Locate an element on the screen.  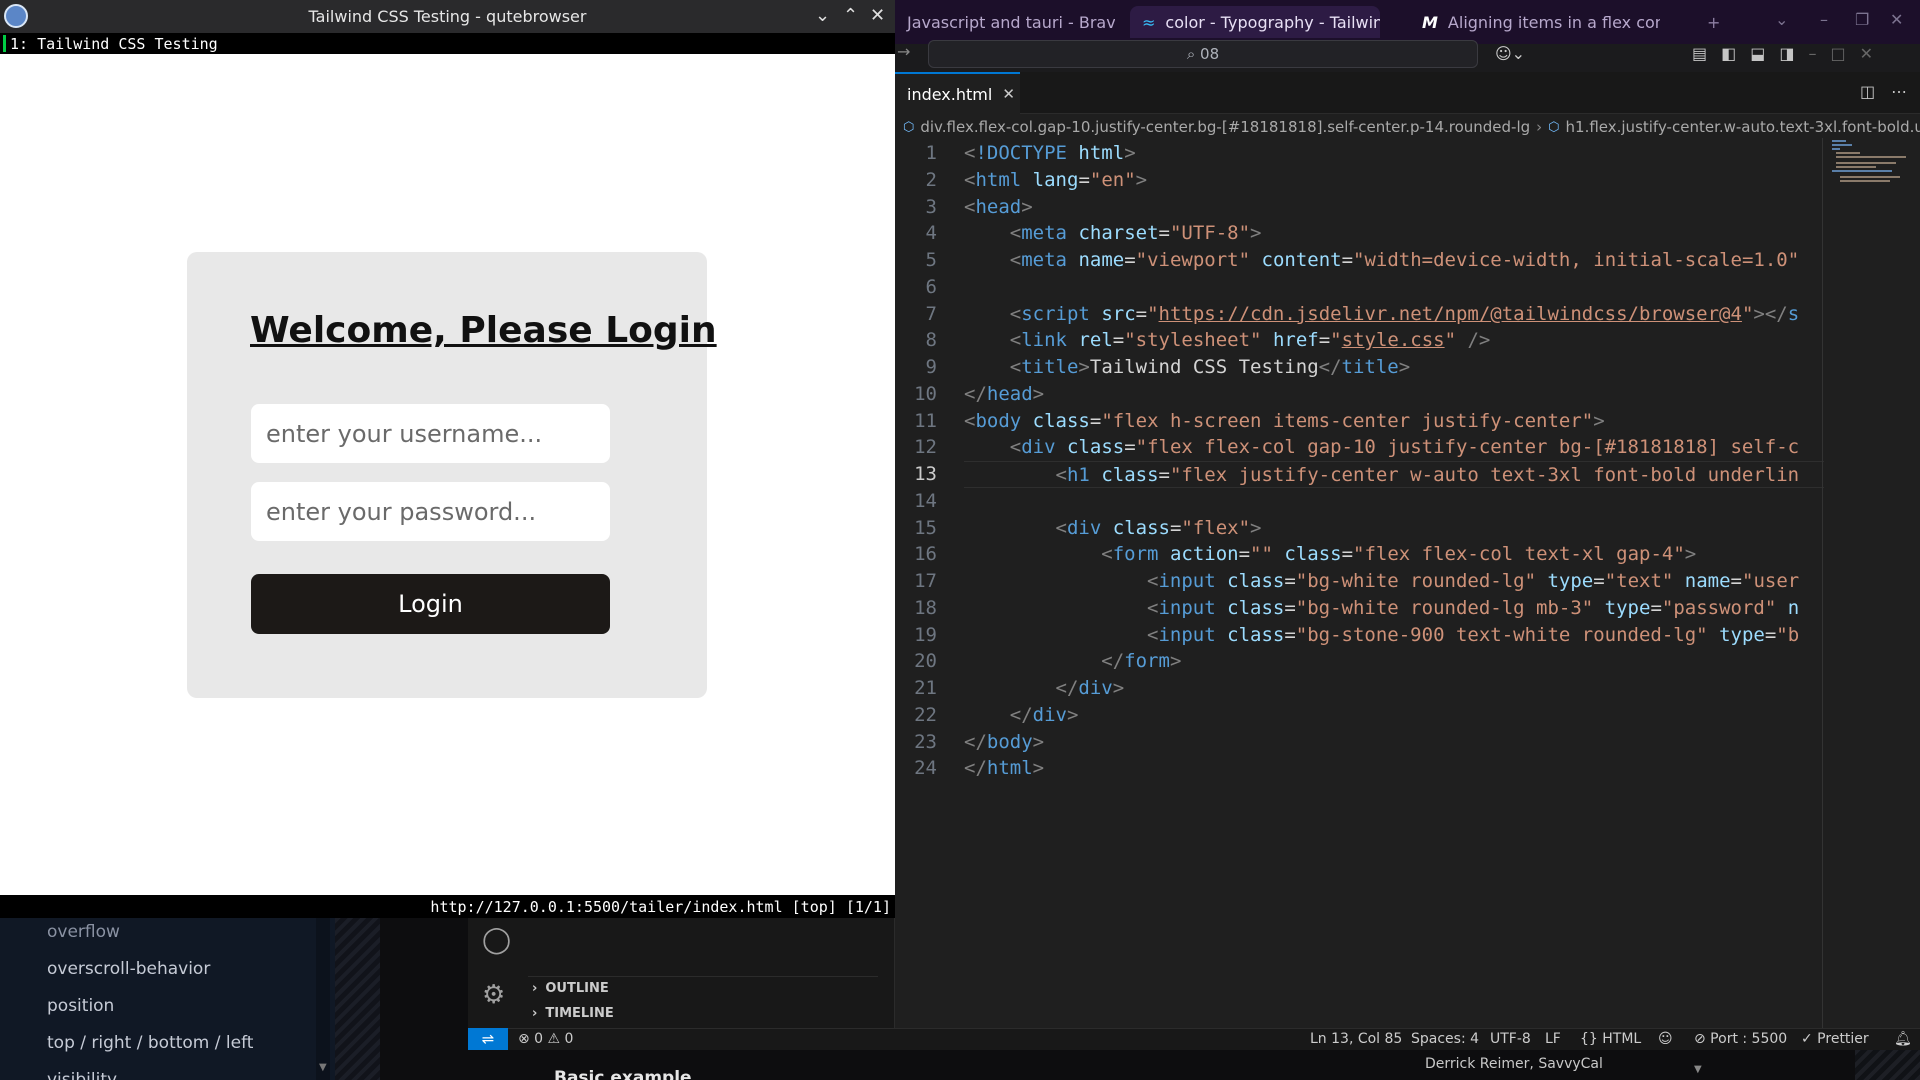
docs-item-inset: top / right / bottom / left is located at coordinates (150, 1043).